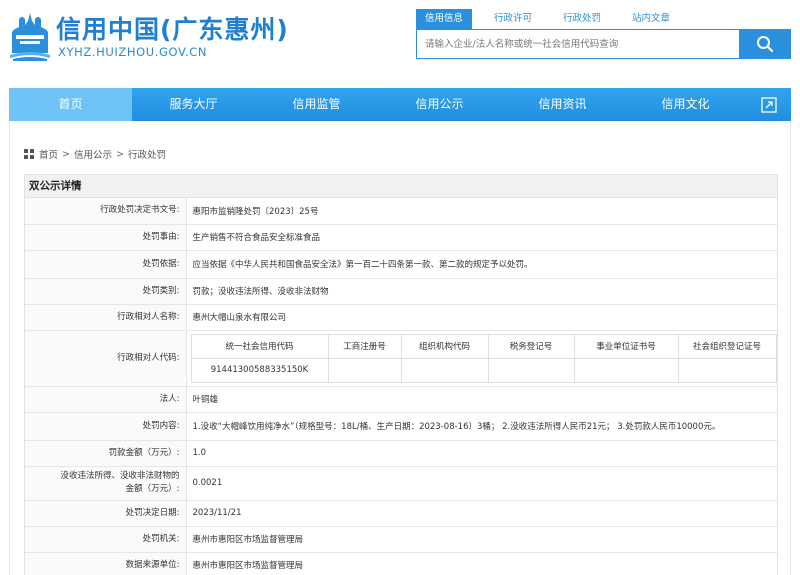 The image size is (800, 575). What do you see at coordinates (106, 453) in the screenshot?
I see `field-label: 罚款金额（万元）:` at bounding box center [106, 453].